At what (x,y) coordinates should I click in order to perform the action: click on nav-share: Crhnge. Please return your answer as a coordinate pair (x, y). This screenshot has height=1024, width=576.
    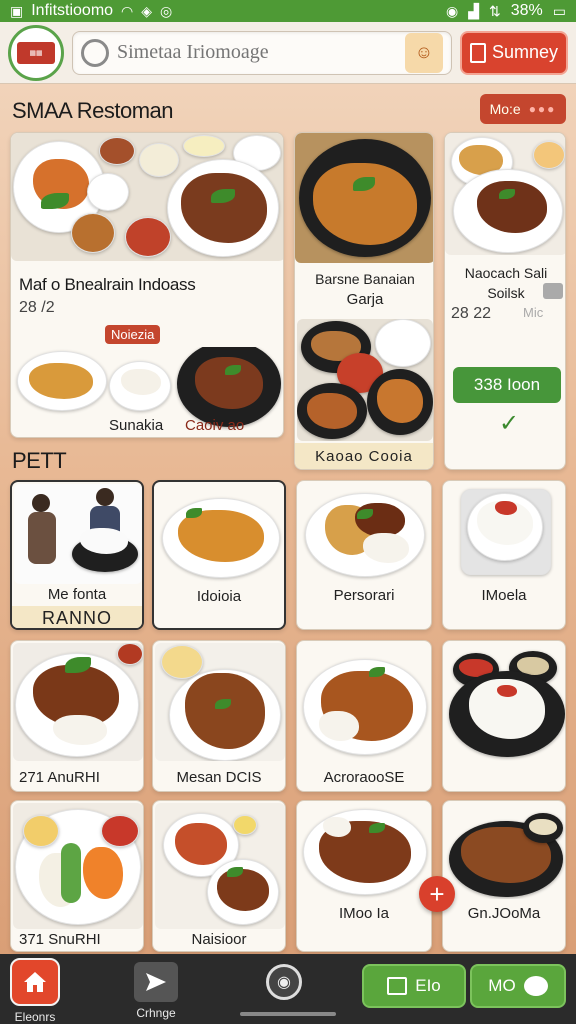
    Looking at the image, I should click on (156, 991).